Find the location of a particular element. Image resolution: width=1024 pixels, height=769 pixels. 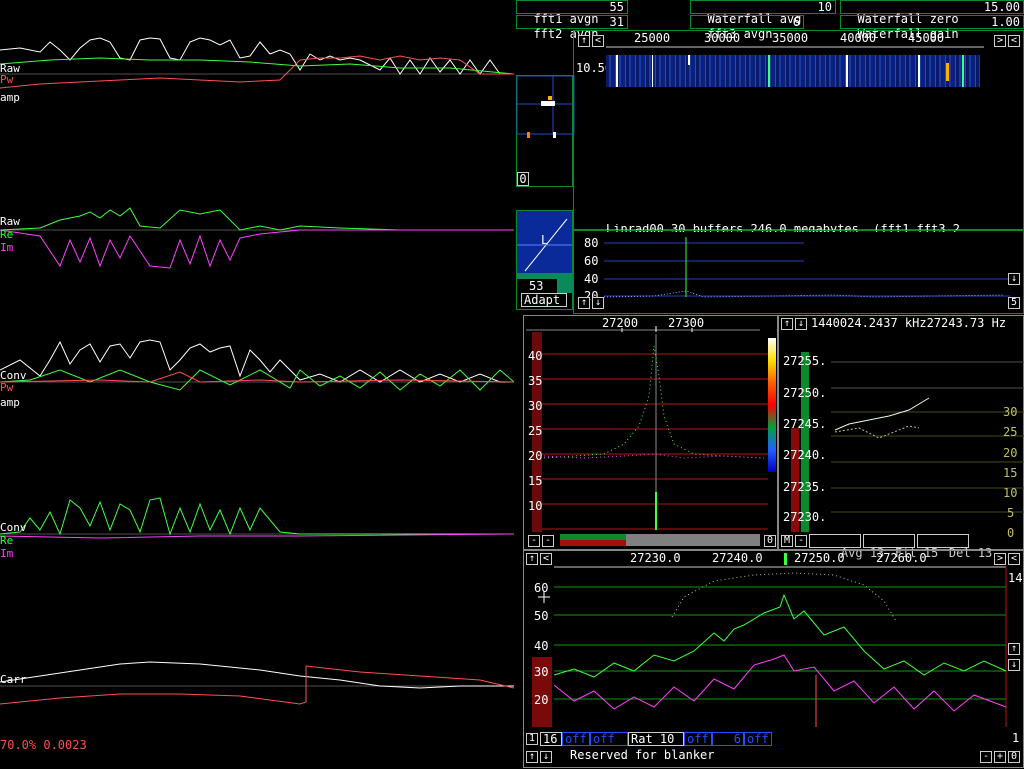

afc-y-27250: 27250. is located at coordinates (805, 393).